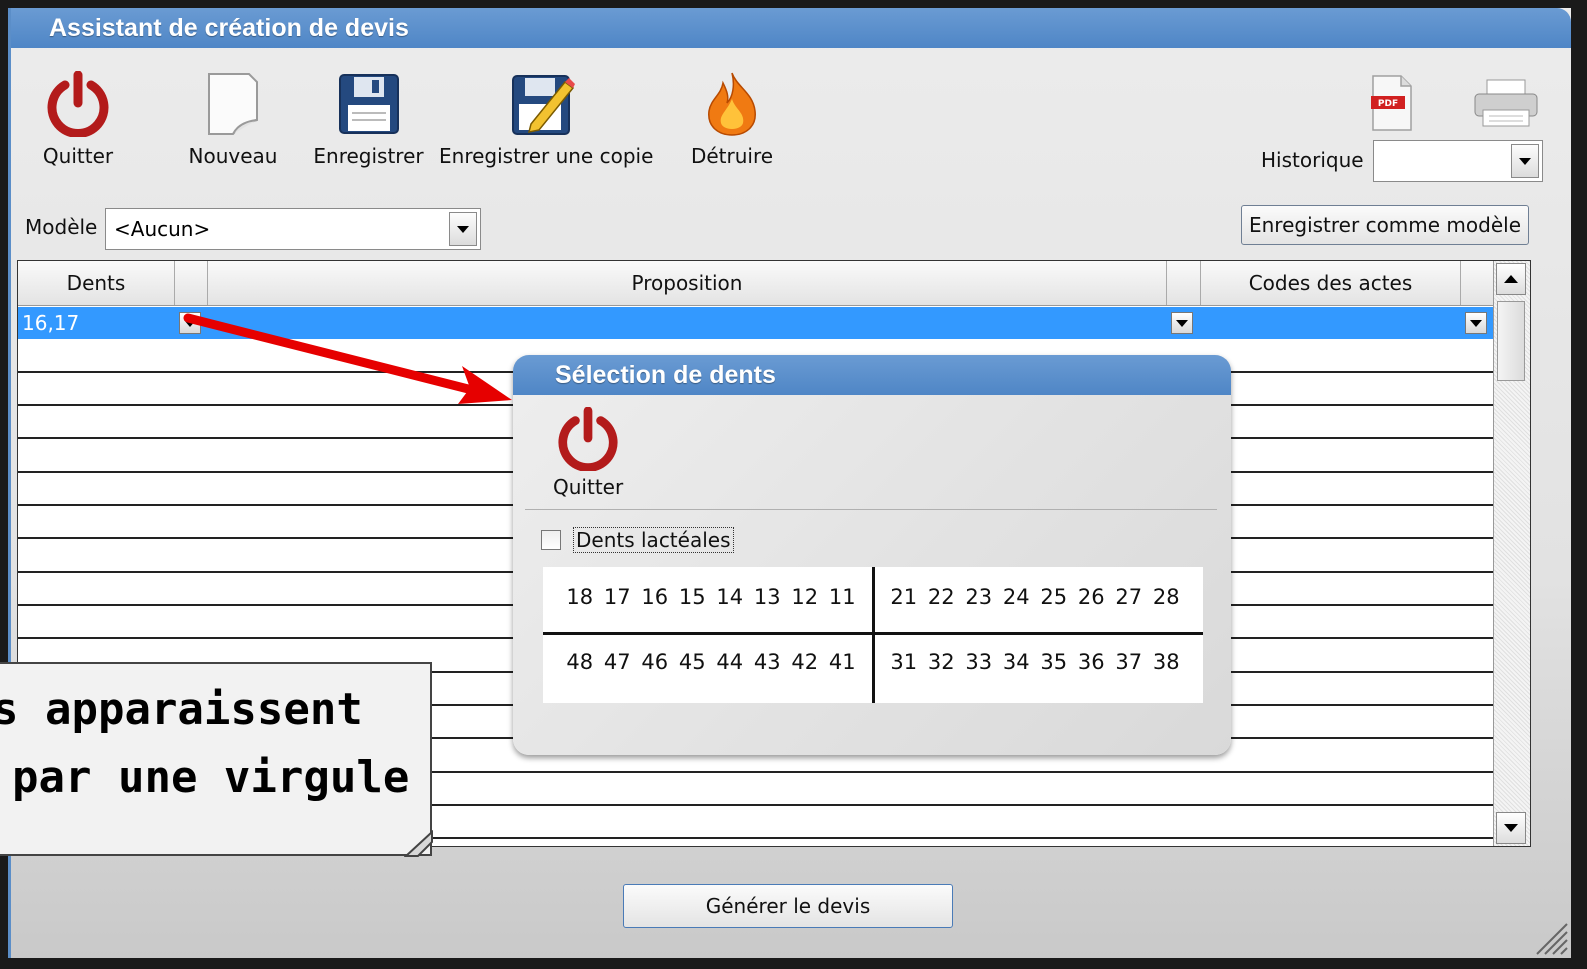 Image resolution: width=1587 pixels, height=969 pixels. I want to click on window-title: Assistant de création de devis, so click(791, 28).